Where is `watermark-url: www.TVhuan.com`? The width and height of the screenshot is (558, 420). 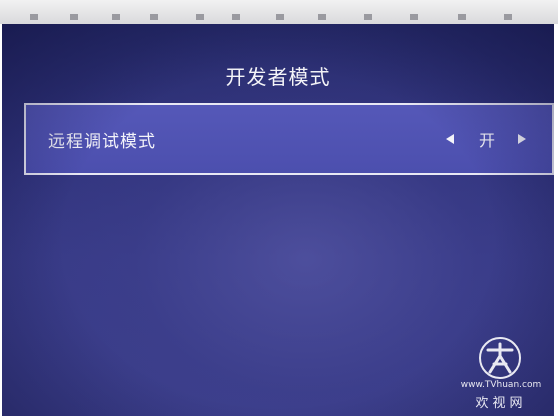 watermark-url: www.TVhuan.com is located at coordinates (501, 385).